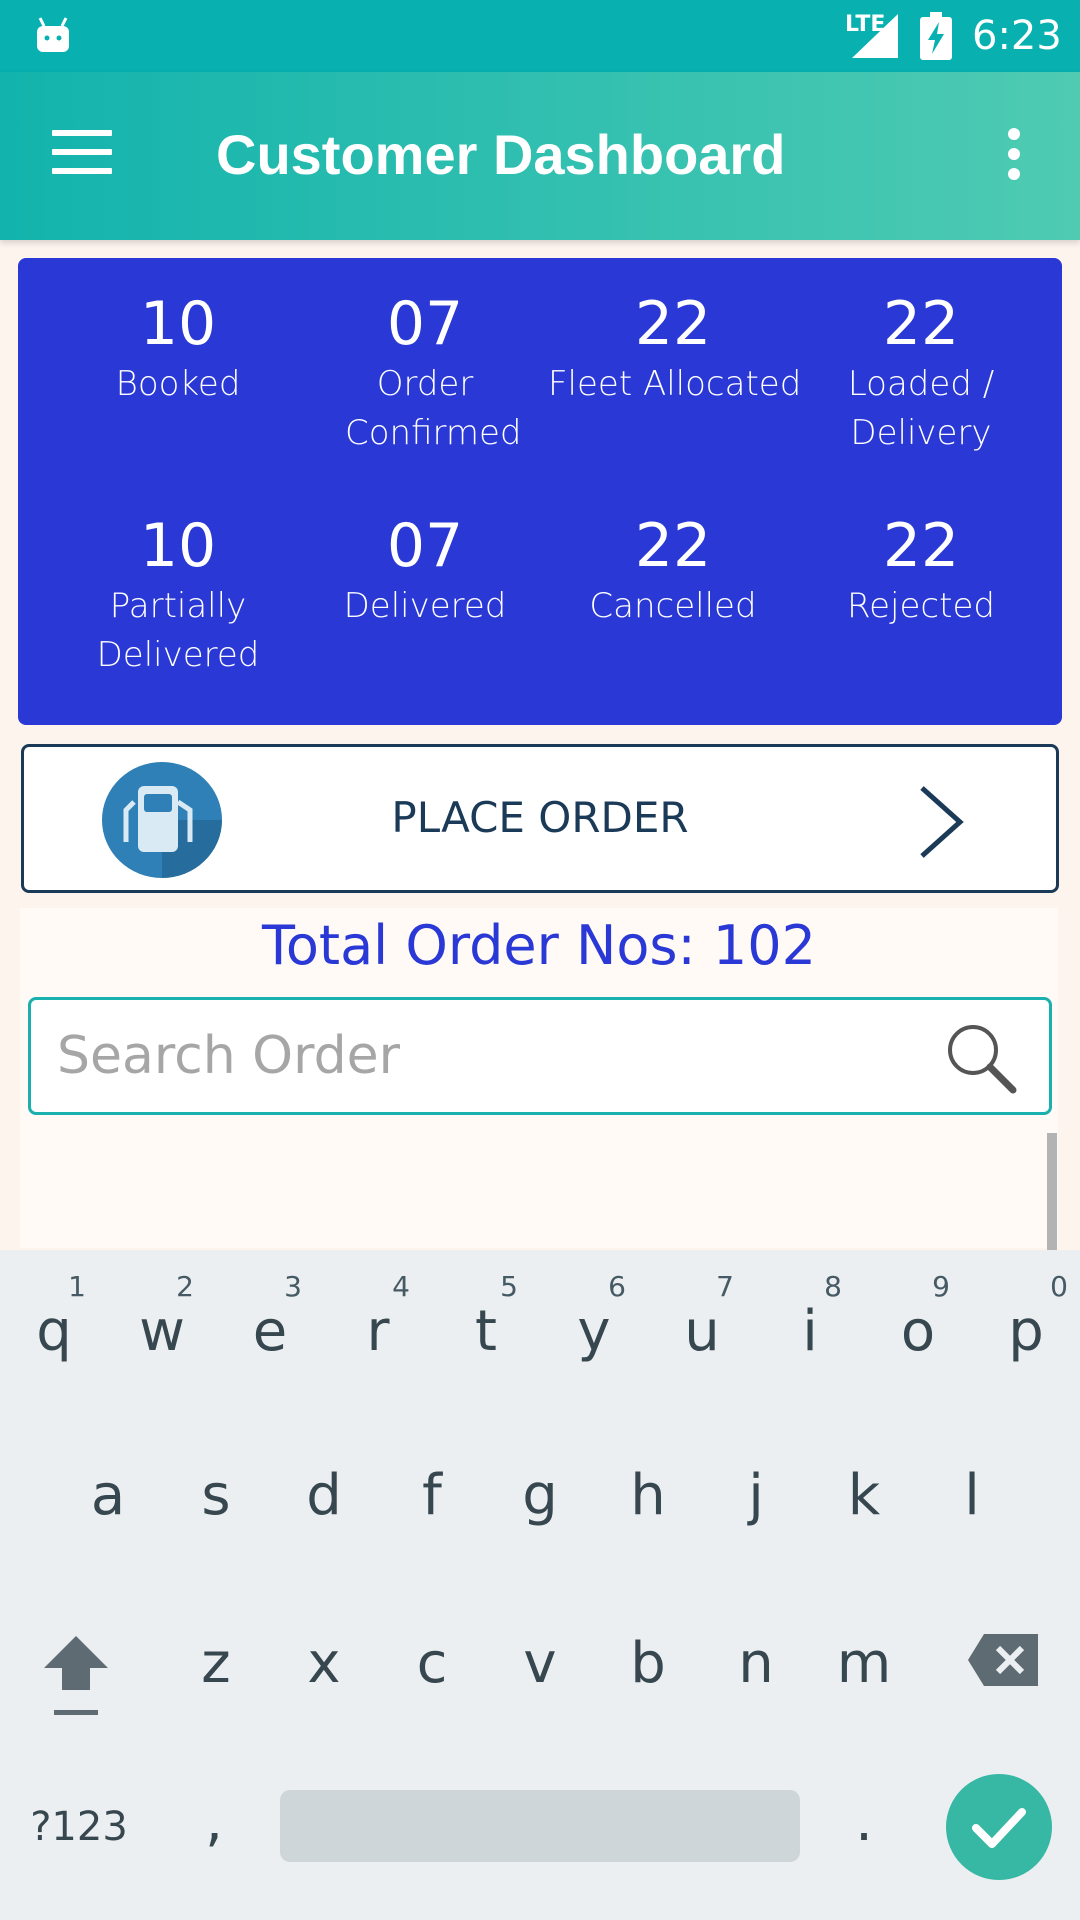  Describe the element at coordinates (270, 1325) in the screenshot. I see `key-e: e3` at that location.